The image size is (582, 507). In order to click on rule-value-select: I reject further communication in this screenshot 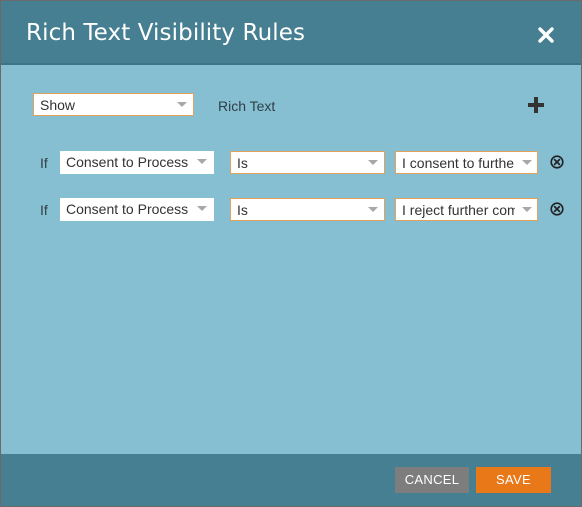, I will do `click(466, 209)`.